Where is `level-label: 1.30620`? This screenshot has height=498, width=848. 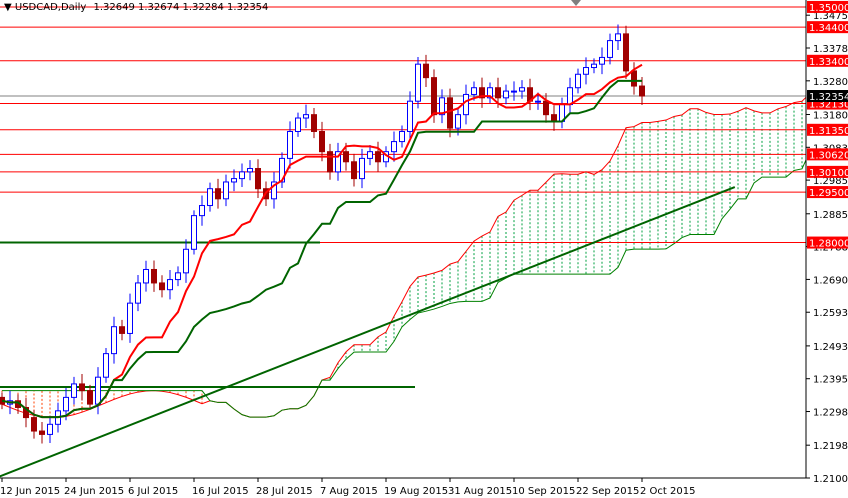 level-label: 1.30620 is located at coordinates (828, 155).